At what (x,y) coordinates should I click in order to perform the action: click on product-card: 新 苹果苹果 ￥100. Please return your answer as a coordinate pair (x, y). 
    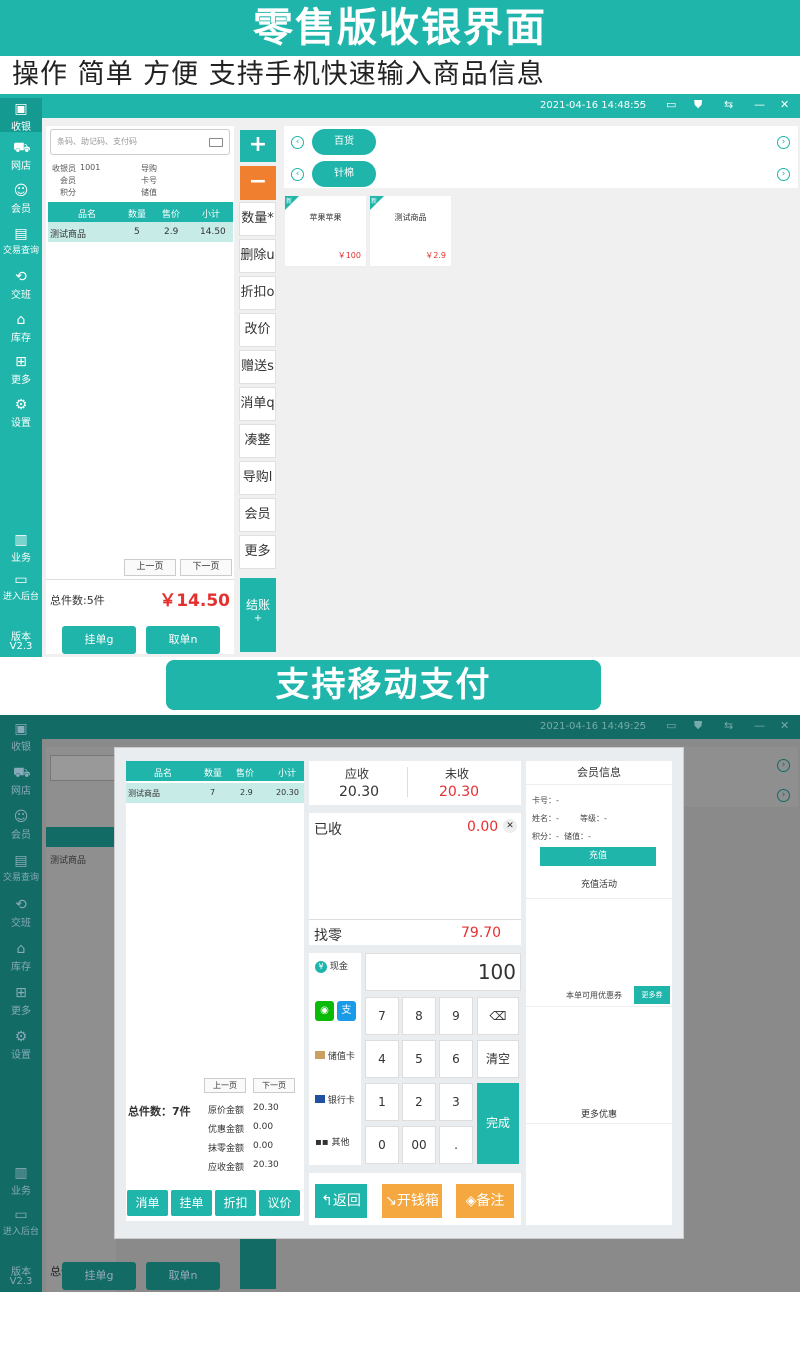
    Looking at the image, I should click on (325, 231).